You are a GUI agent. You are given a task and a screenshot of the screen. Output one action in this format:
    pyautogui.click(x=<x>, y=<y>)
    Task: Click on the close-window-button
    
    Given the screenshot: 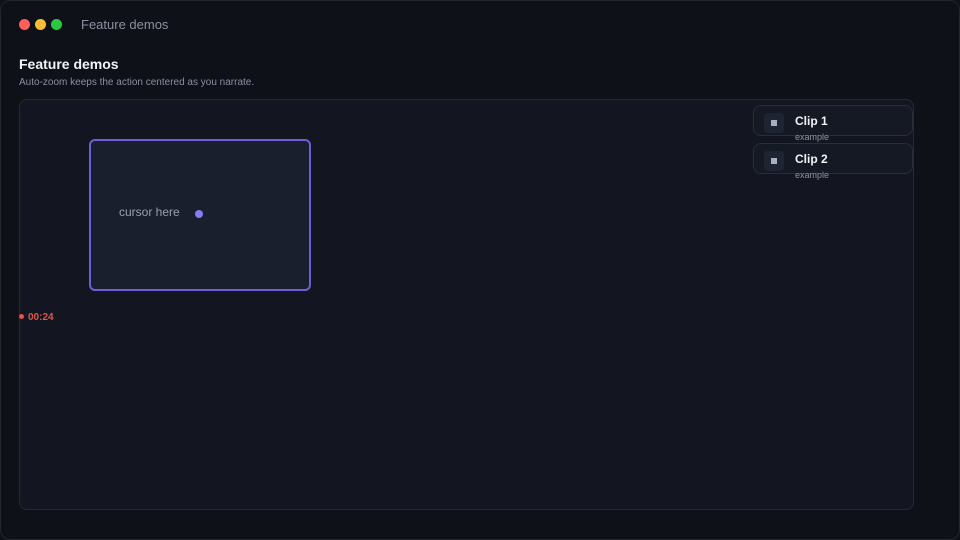 What is the action you would take?
    pyautogui.click(x=24, y=24)
    